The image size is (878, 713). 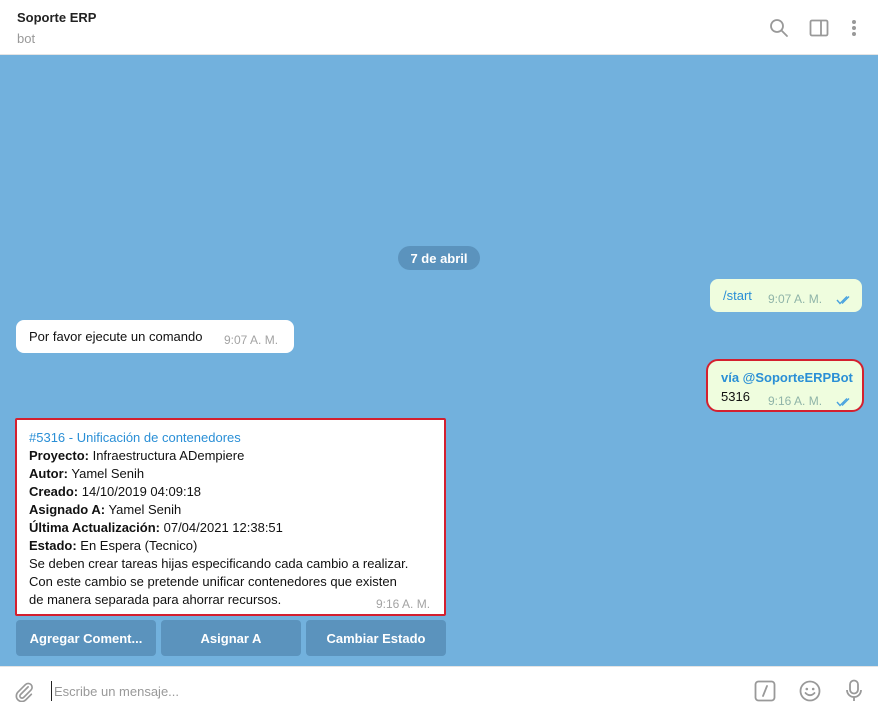 What do you see at coordinates (26, 38) in the screenshot?
I see `chat-subtitle: bot` at bounding box center [26, 38].